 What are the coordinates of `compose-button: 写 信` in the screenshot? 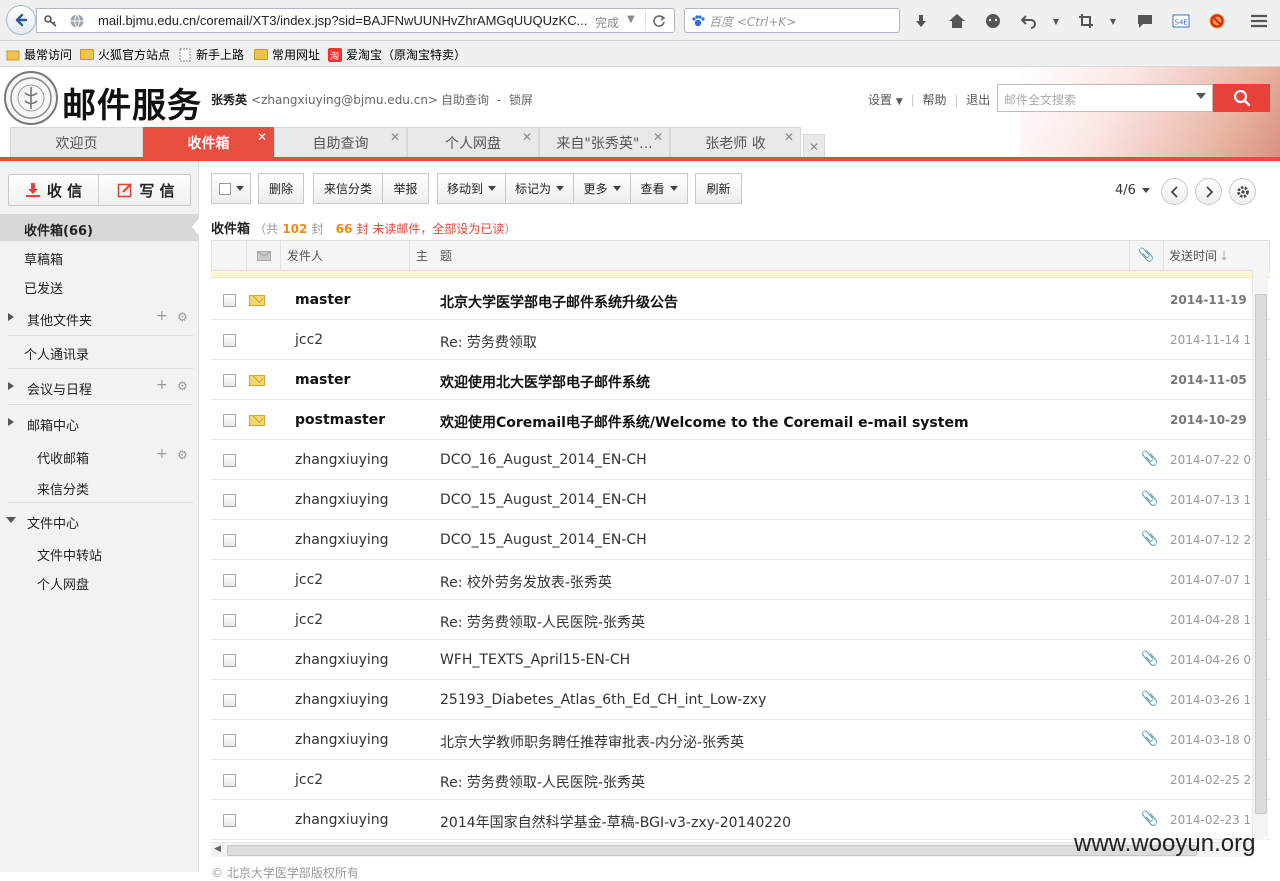 It's located at (146, 190).